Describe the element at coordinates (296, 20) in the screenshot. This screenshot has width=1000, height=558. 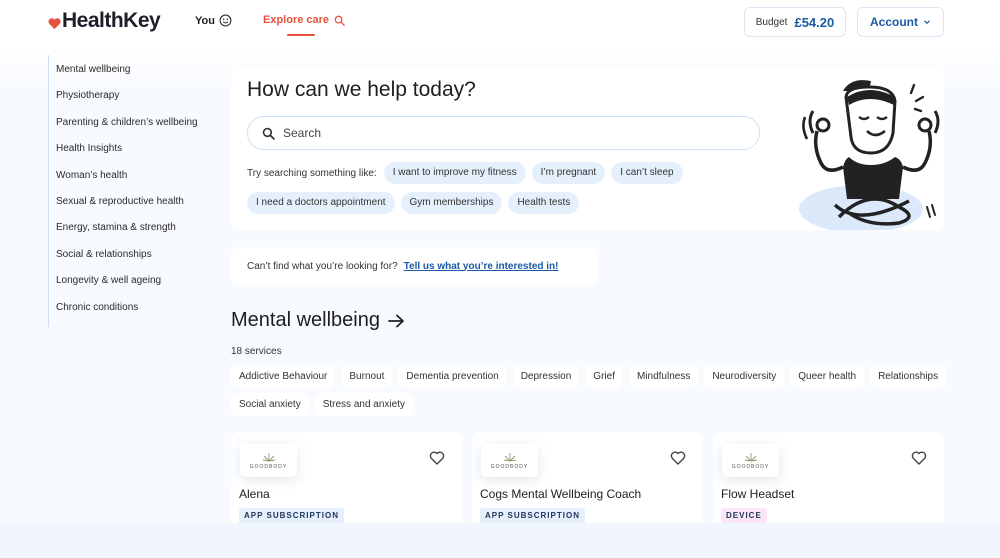
I see `nav-explore-label: Explore care` at that location.